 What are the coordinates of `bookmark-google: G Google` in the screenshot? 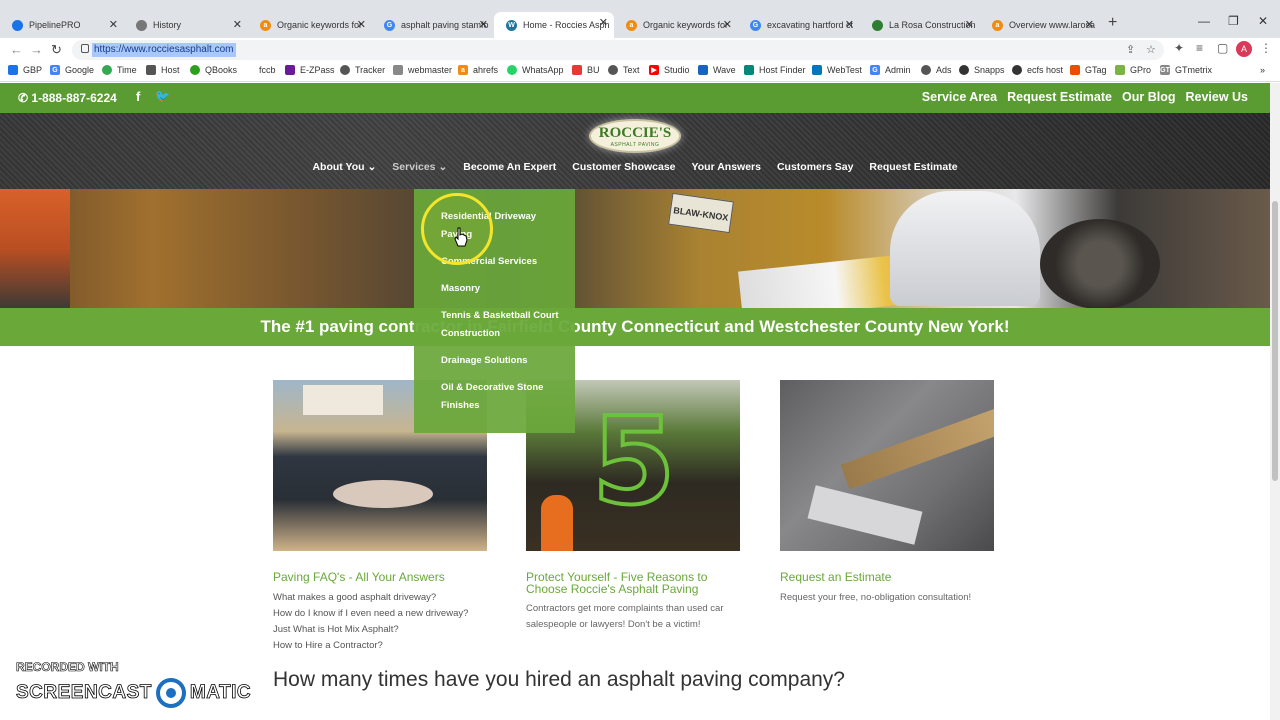 It's located at (72, 70).